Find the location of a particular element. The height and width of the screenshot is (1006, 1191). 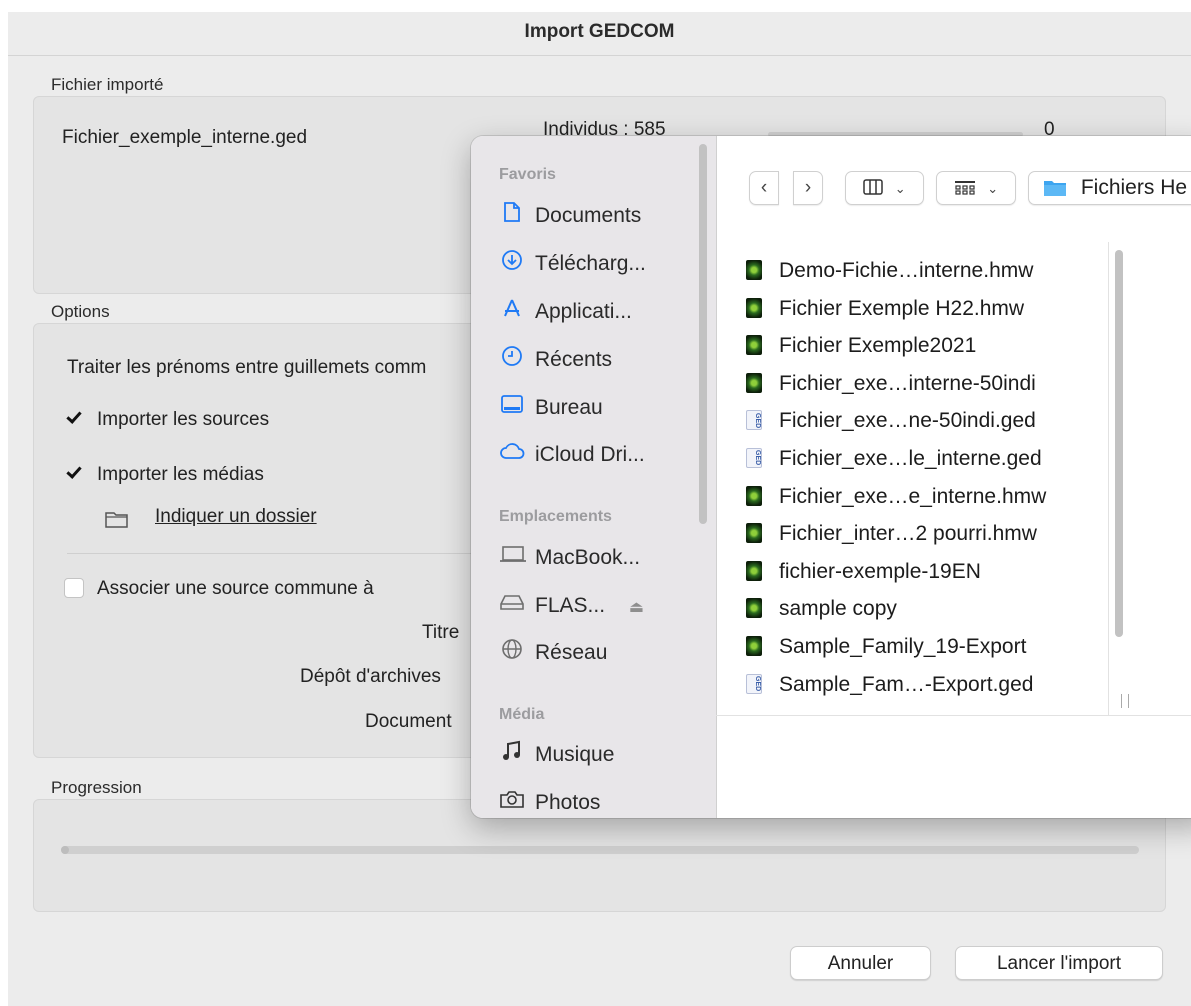

file-name: Fichier_exe…ne-50indi.ged is located at coordinates (907, 421).